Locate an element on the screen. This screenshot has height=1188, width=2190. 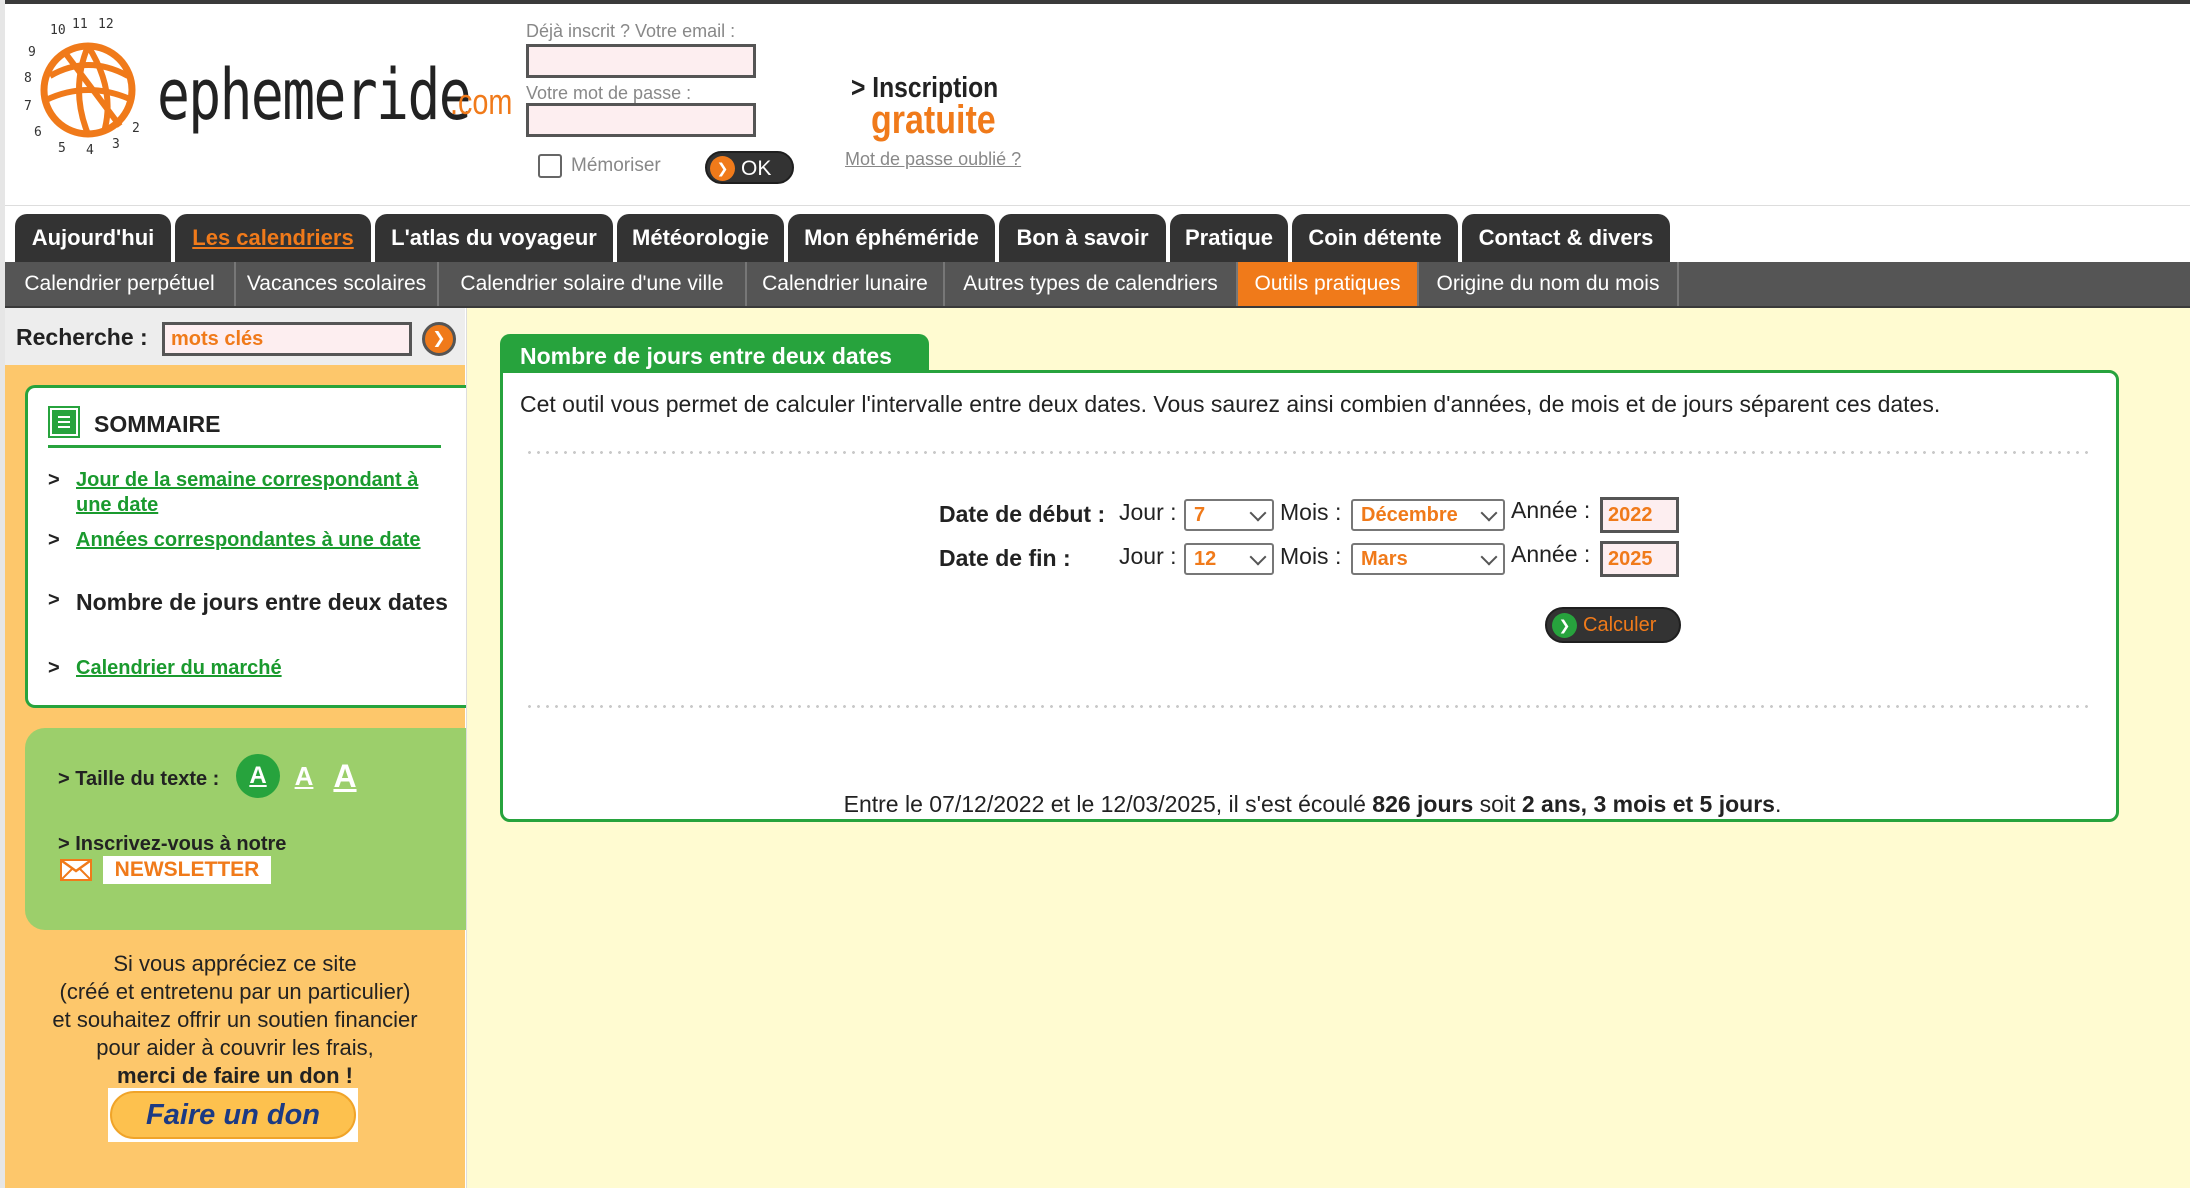
donate-button: Faire un don is located at coordinates (233, 1115).